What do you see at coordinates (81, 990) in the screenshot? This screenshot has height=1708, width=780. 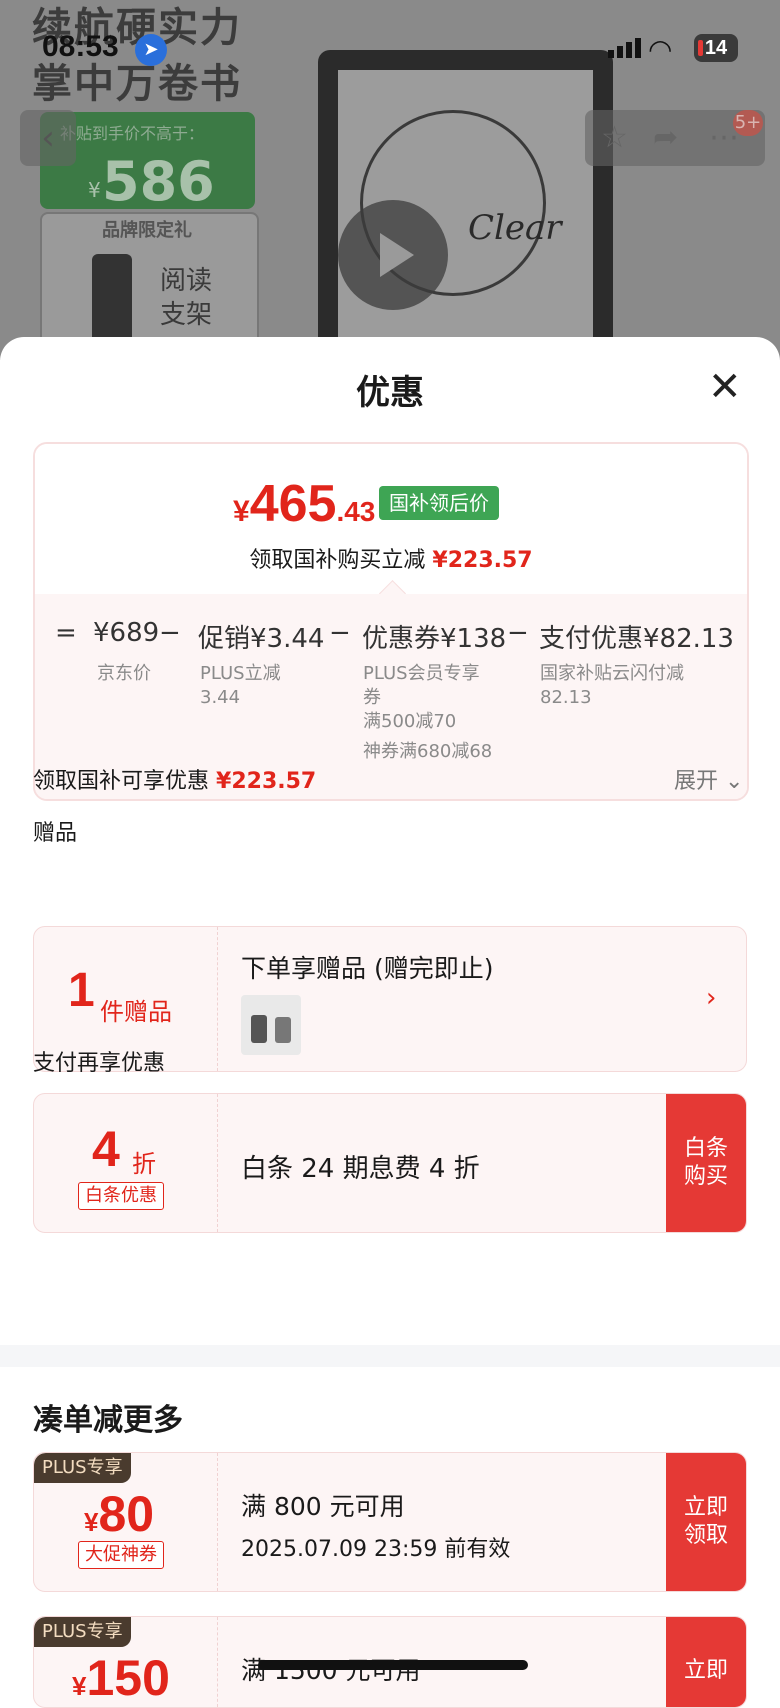 I see `gift-count: 1` at bounding box center [81, 990].